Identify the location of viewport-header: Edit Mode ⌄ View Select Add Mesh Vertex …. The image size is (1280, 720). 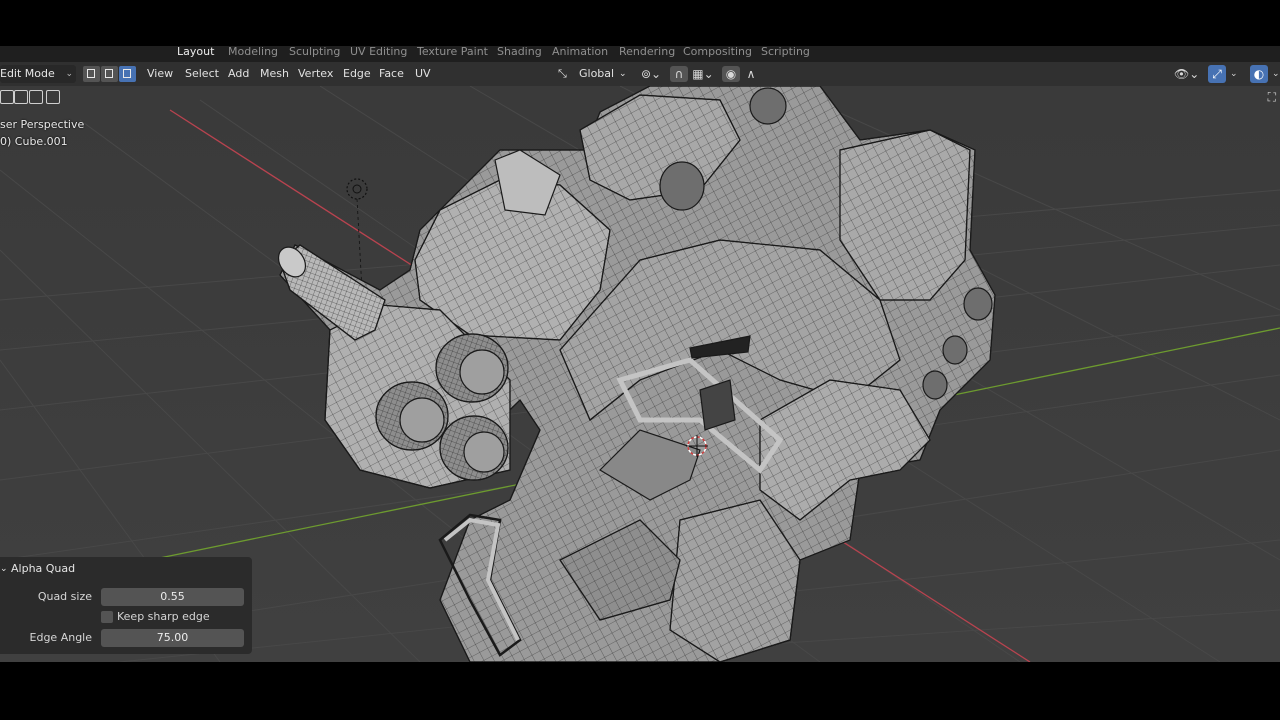
(640, 74).